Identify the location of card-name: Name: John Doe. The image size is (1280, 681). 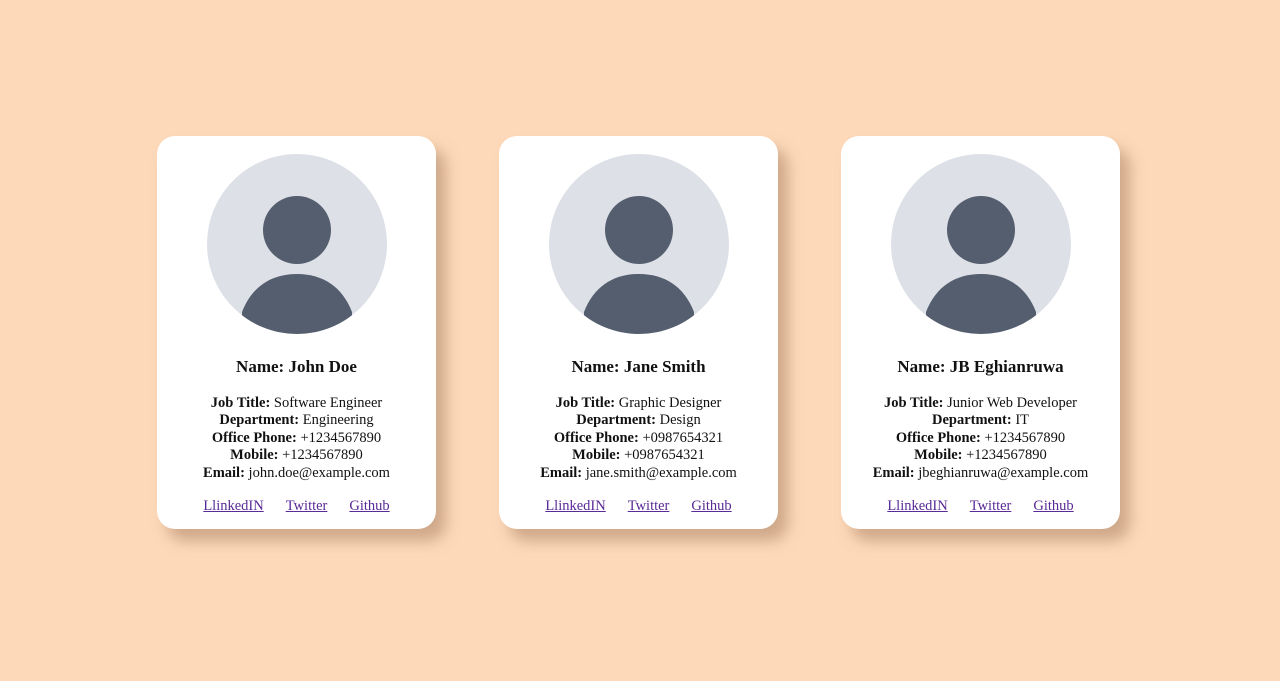
(296, 367).